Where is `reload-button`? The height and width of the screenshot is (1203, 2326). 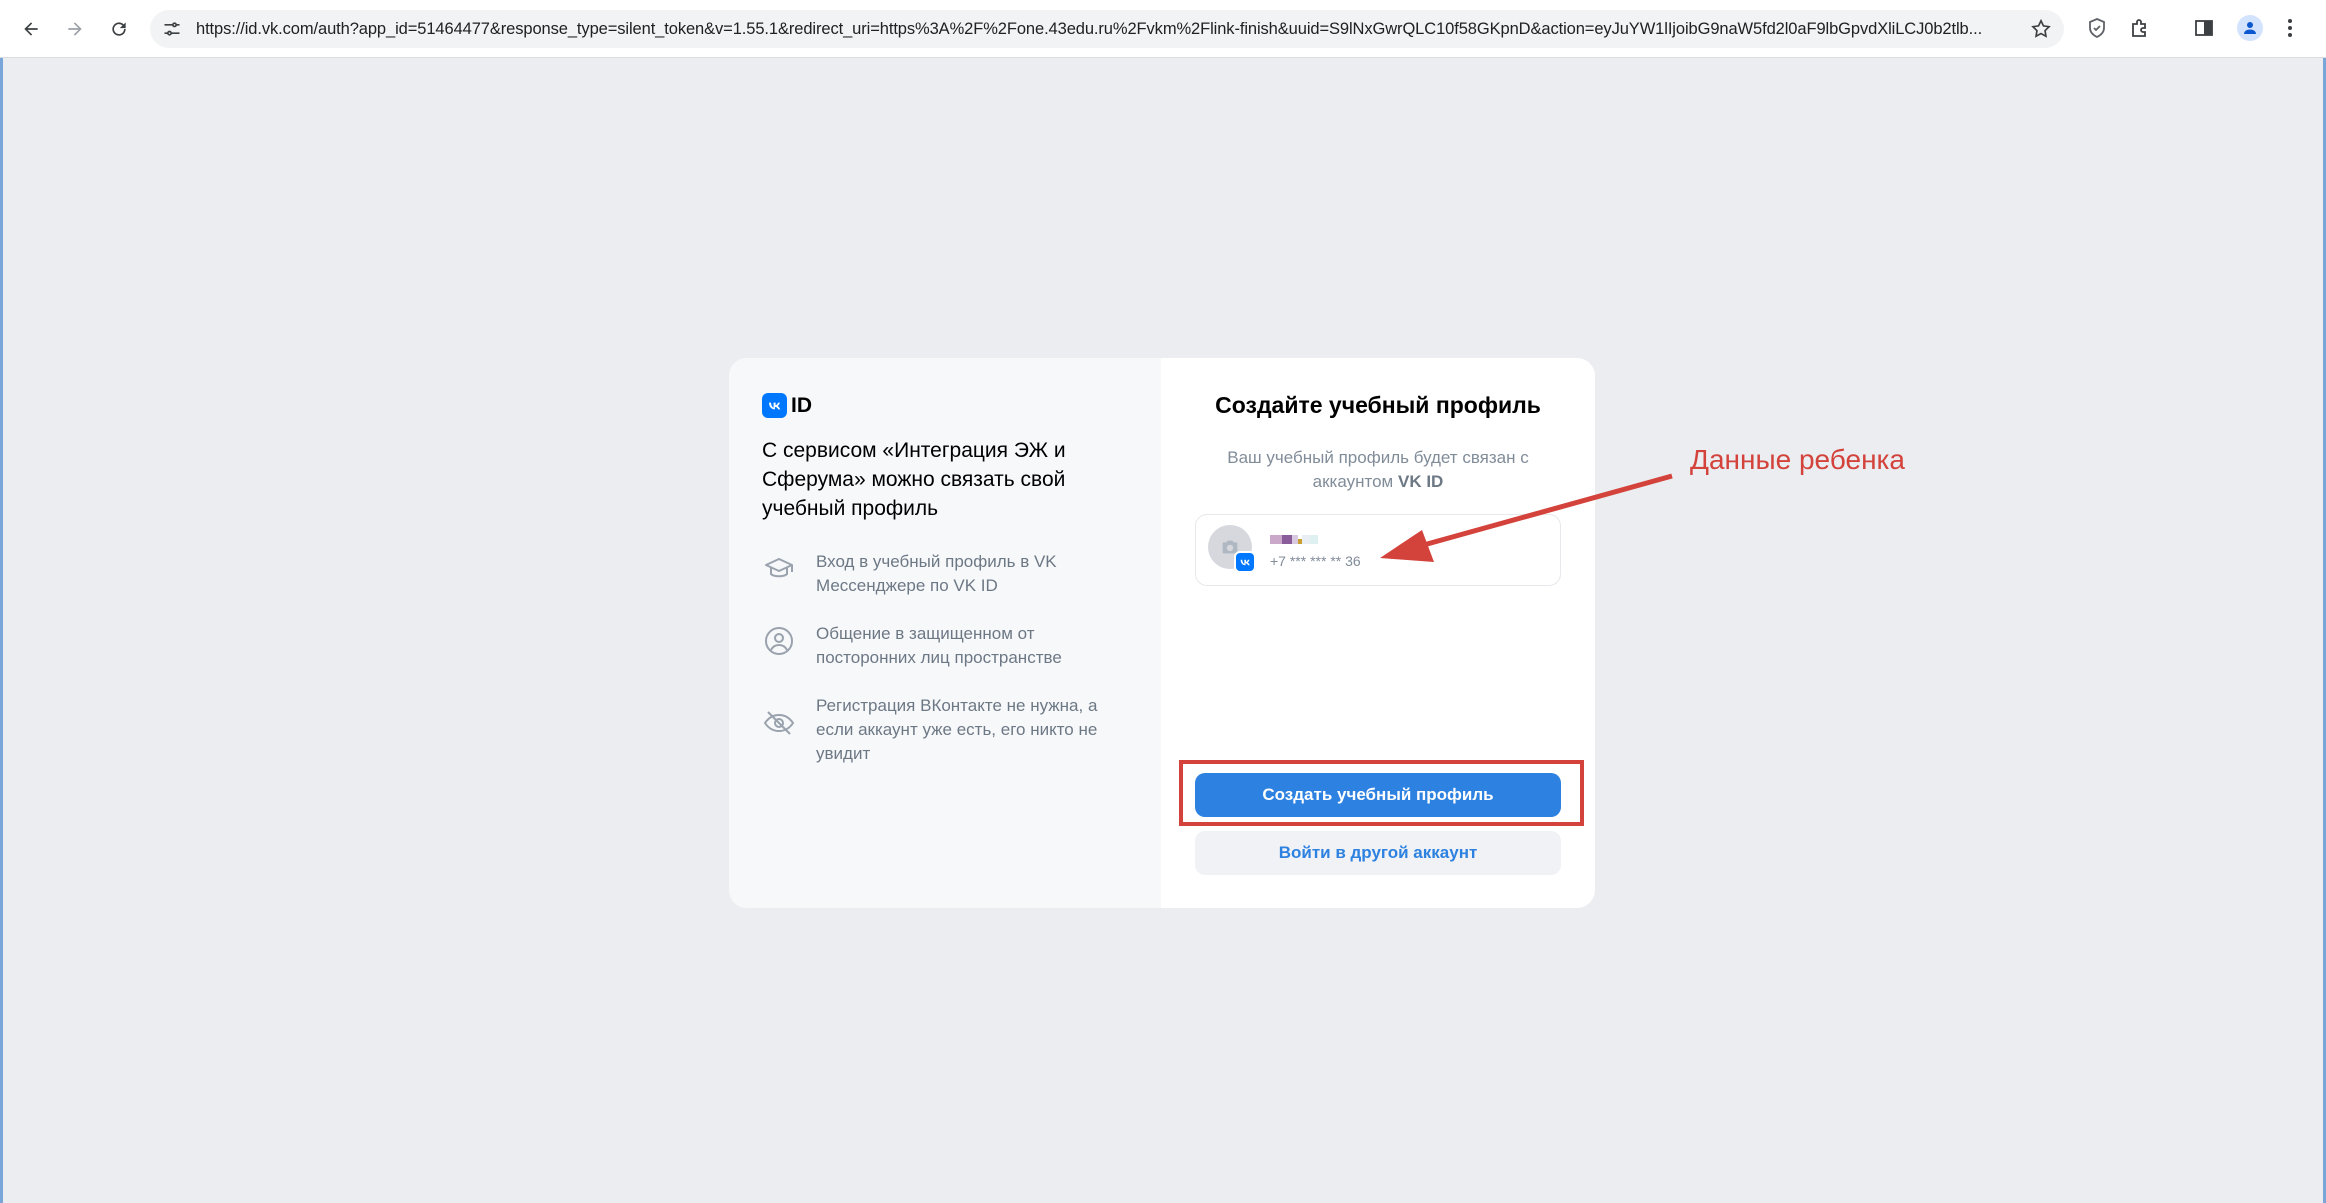
reload-button is located at coordinates (119, 29).